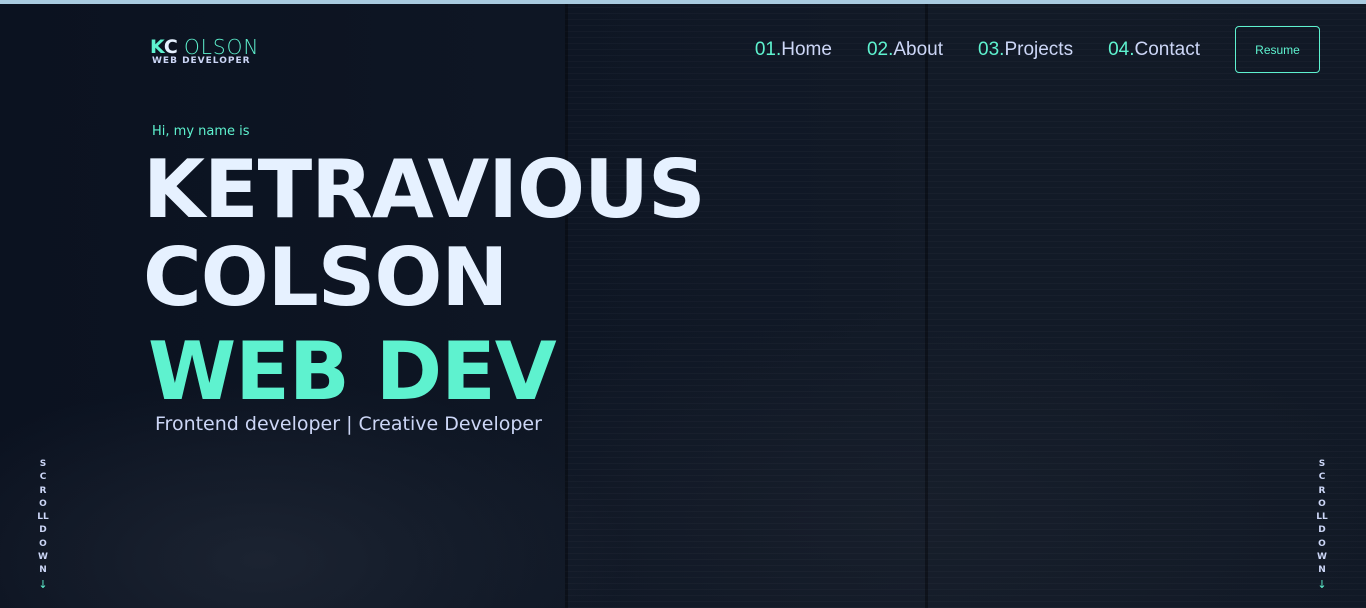  I want to click on logo: KC OLSON WEB DEVELOPER, so click(215, 52).